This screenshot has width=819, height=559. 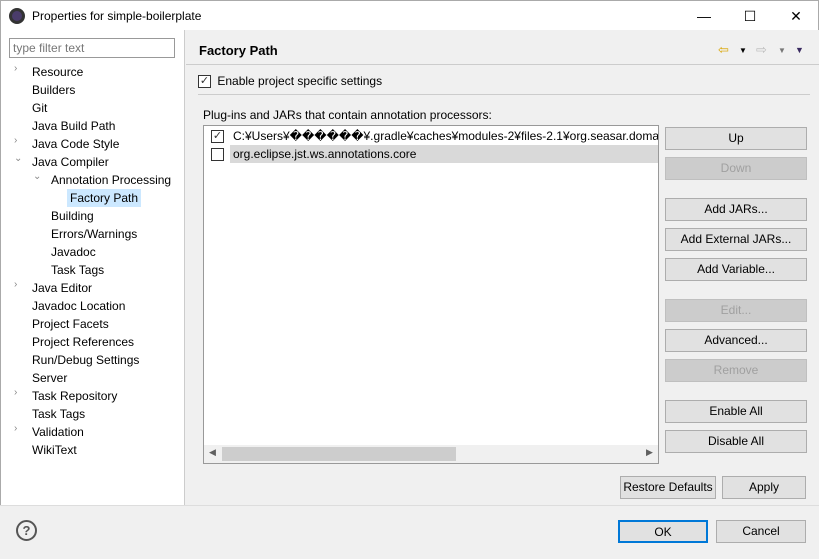 What do you see at coordinates (72, 216) in the screenshot?
I see `tree-item: Building` at bounding box center [72, 216].